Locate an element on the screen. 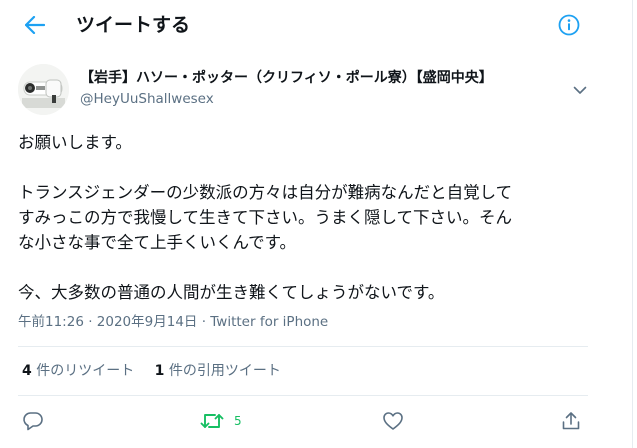  tweet-paragraph: お願いします。 is located at coordinates (75, 142).